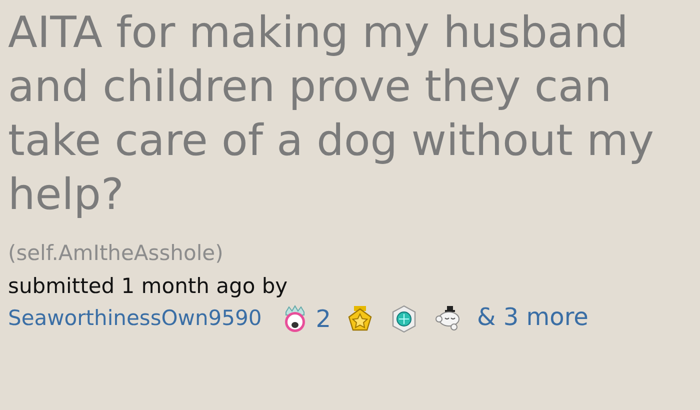 The image size is (700, 410). Describe the element at coordinates (148, 286) in the screenshot. I see `submitted-text: submitted 1 month ago by` at that location.